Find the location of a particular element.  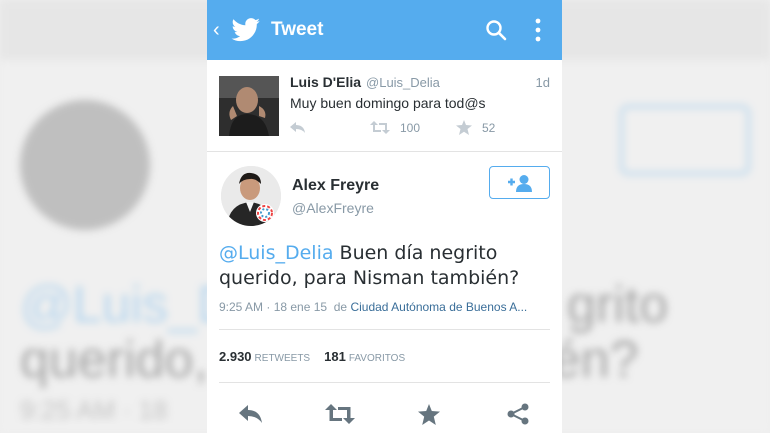

author-handle: @Luis_Delia is located at coordinates (403, 82).